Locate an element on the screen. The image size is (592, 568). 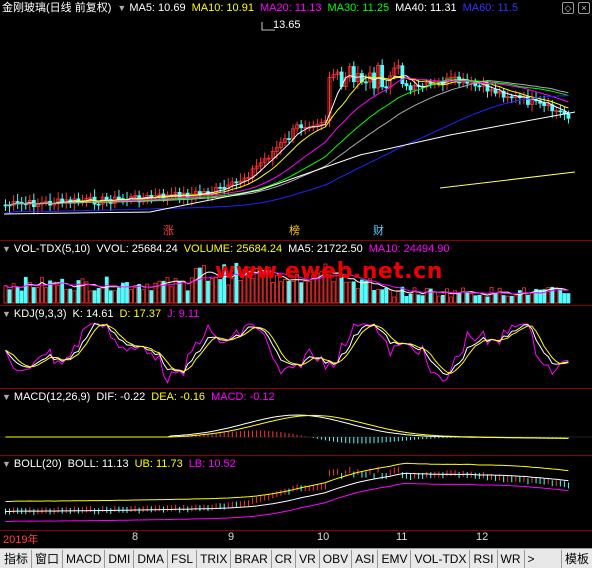
tab-dma: DMA is located at coordinates (151, 558).